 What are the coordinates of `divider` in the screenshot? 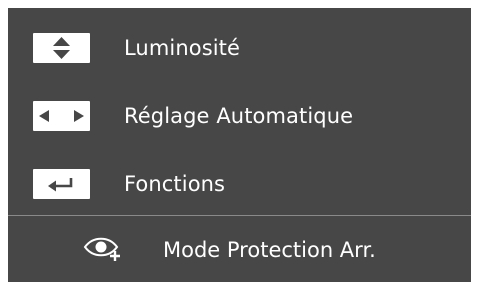 It's located at (239, 215).